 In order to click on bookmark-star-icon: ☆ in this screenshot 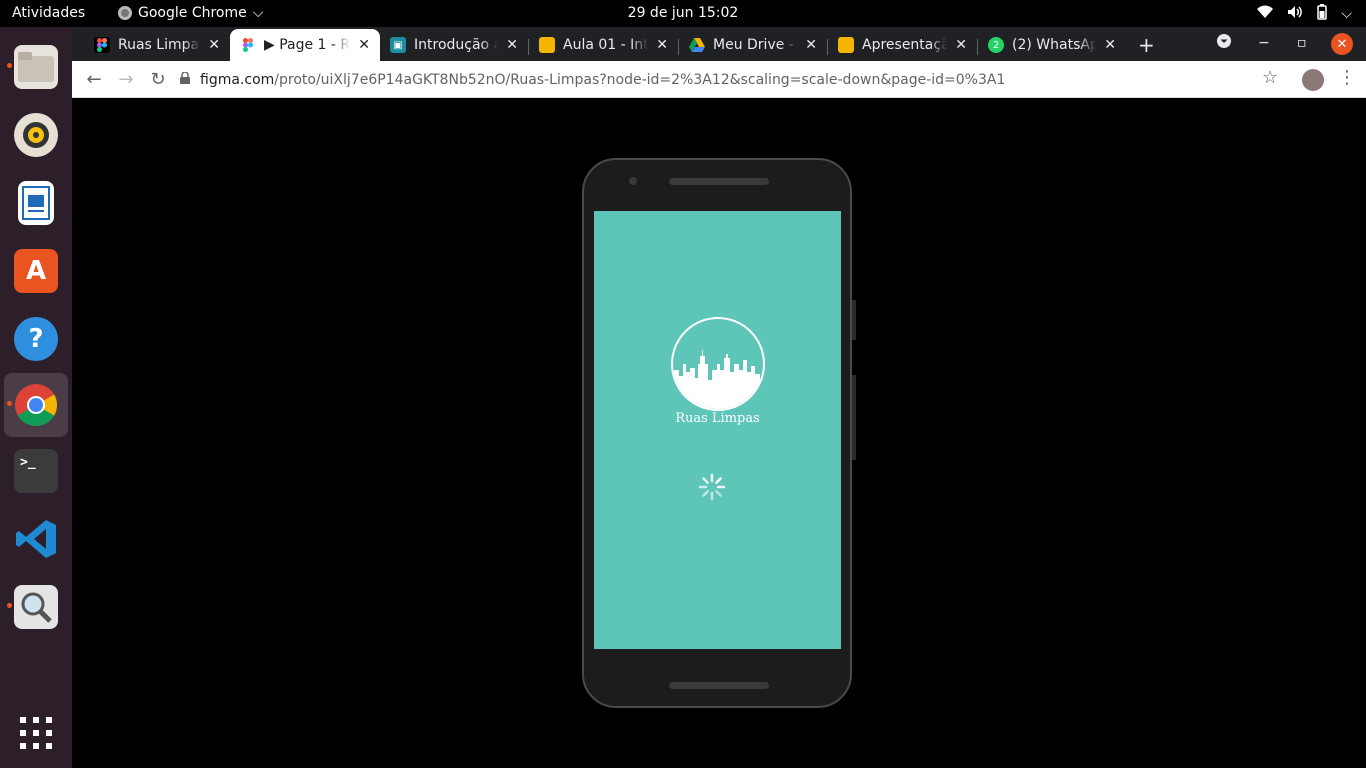, I will do `click(1270, 77)`.